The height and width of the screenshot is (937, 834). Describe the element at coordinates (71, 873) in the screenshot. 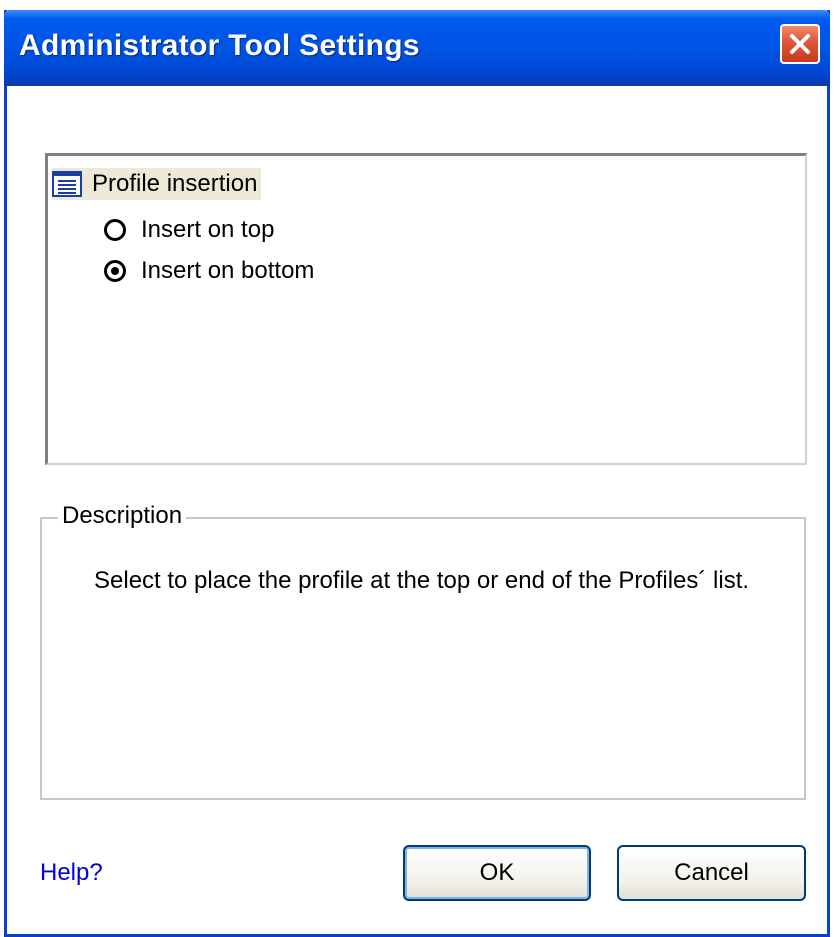

I see `help-link: Help?` at that location.